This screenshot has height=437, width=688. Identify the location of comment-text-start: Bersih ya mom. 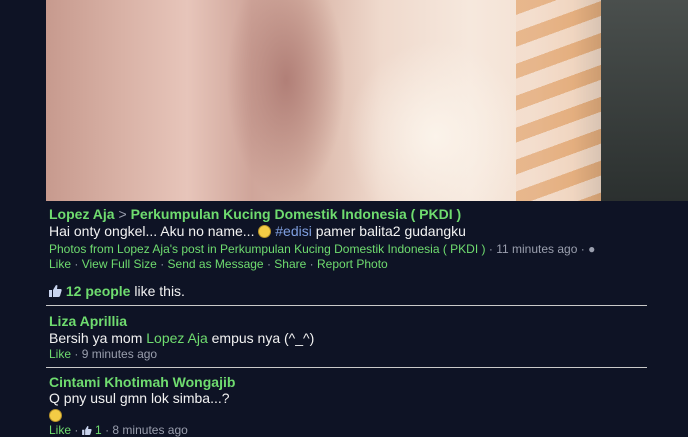
(96, 338).